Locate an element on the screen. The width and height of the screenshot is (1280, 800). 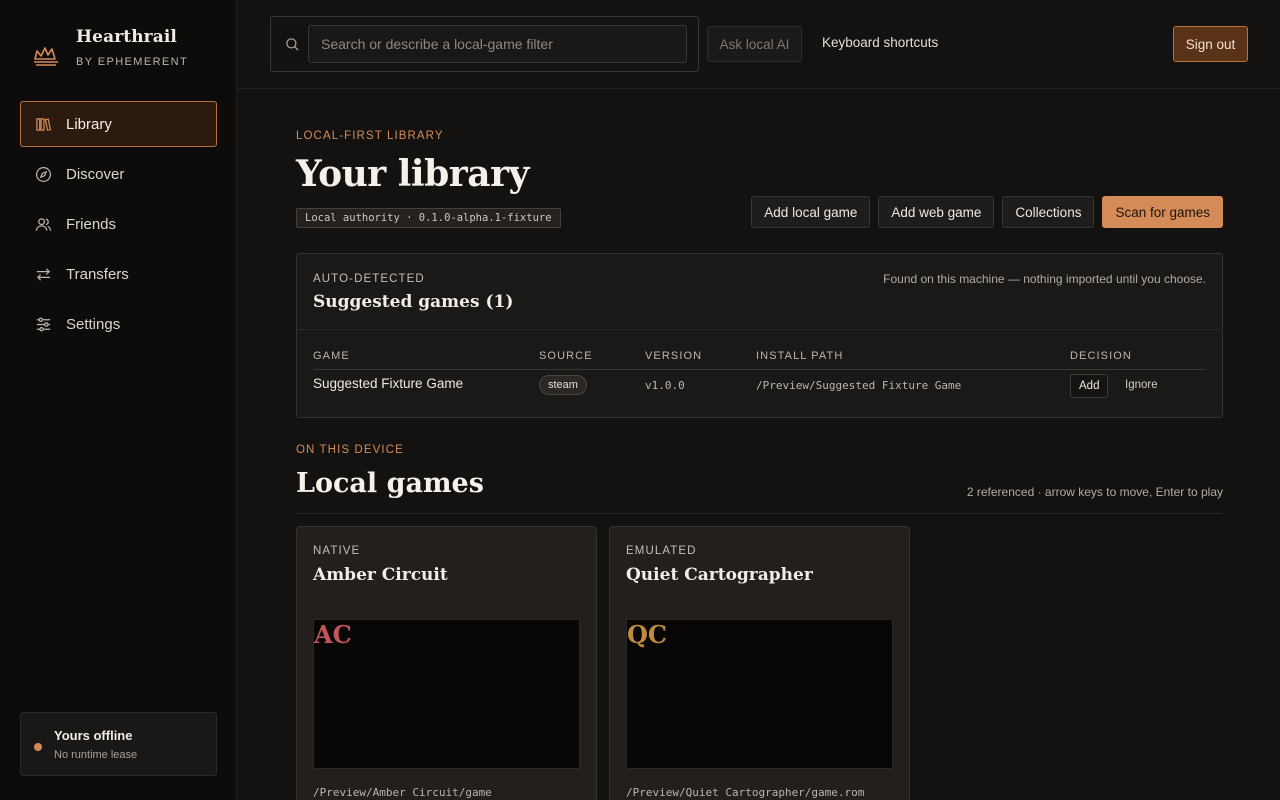
sidebar-item-label: Library is located at coordinates (89, 124).